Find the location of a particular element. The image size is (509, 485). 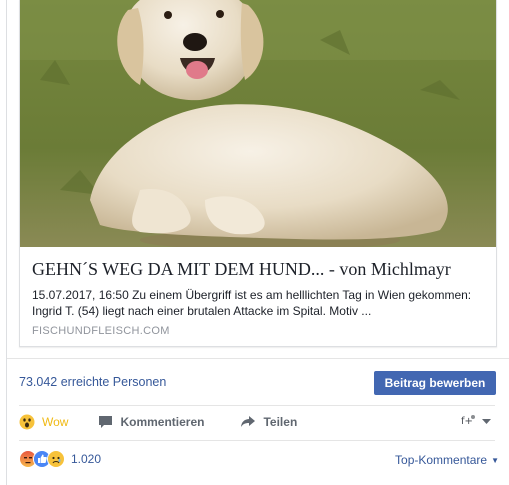

chevron-down-icon: ▼ is located at coordinates (495, 460).